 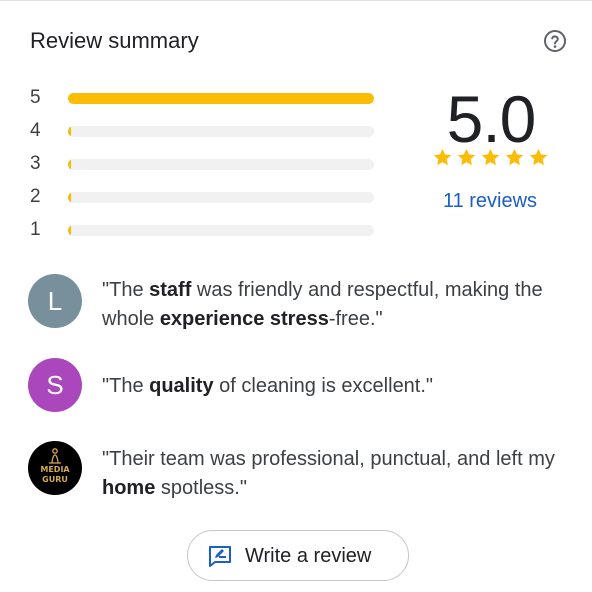 I want to click on highlight-keyword: experience, so click(x=212, y=319).